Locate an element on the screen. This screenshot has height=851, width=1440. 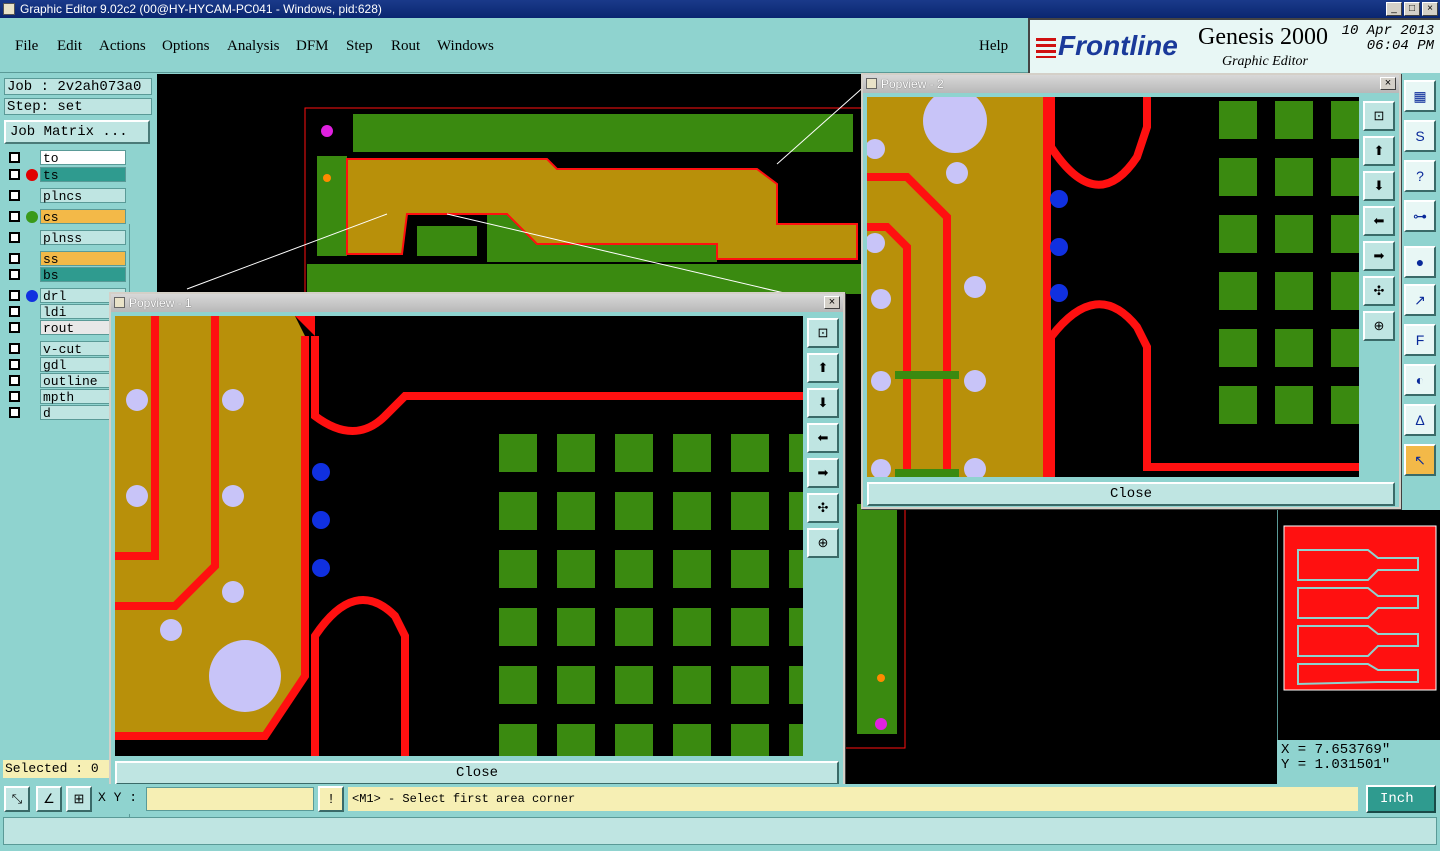
layer-name: ss is located at coordinates (83, 259).